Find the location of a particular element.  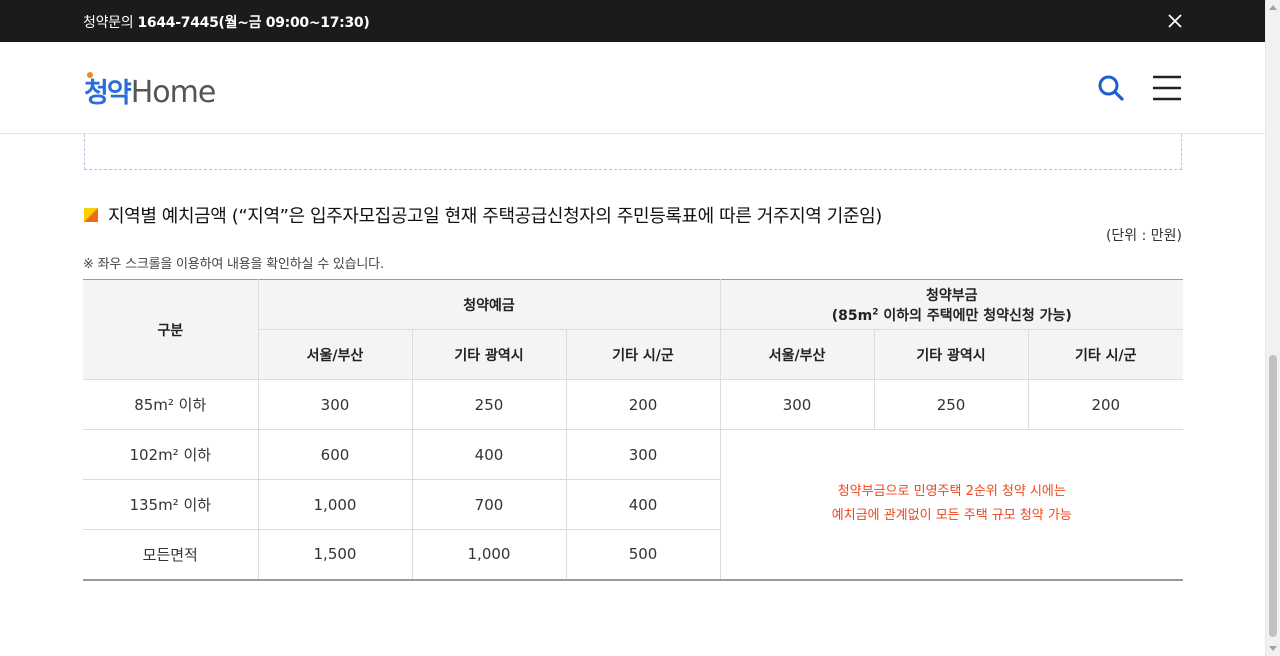

scroll-note: ※ 좌우 스크롤을 이용하여 내용을 확인하실 수 있습니다. is located at coordinates (233, 264).